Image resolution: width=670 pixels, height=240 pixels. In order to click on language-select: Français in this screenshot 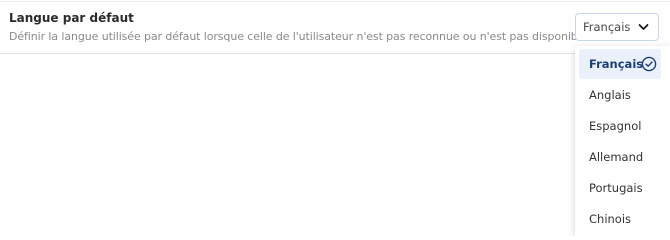, I will do `click(617, 27)`.